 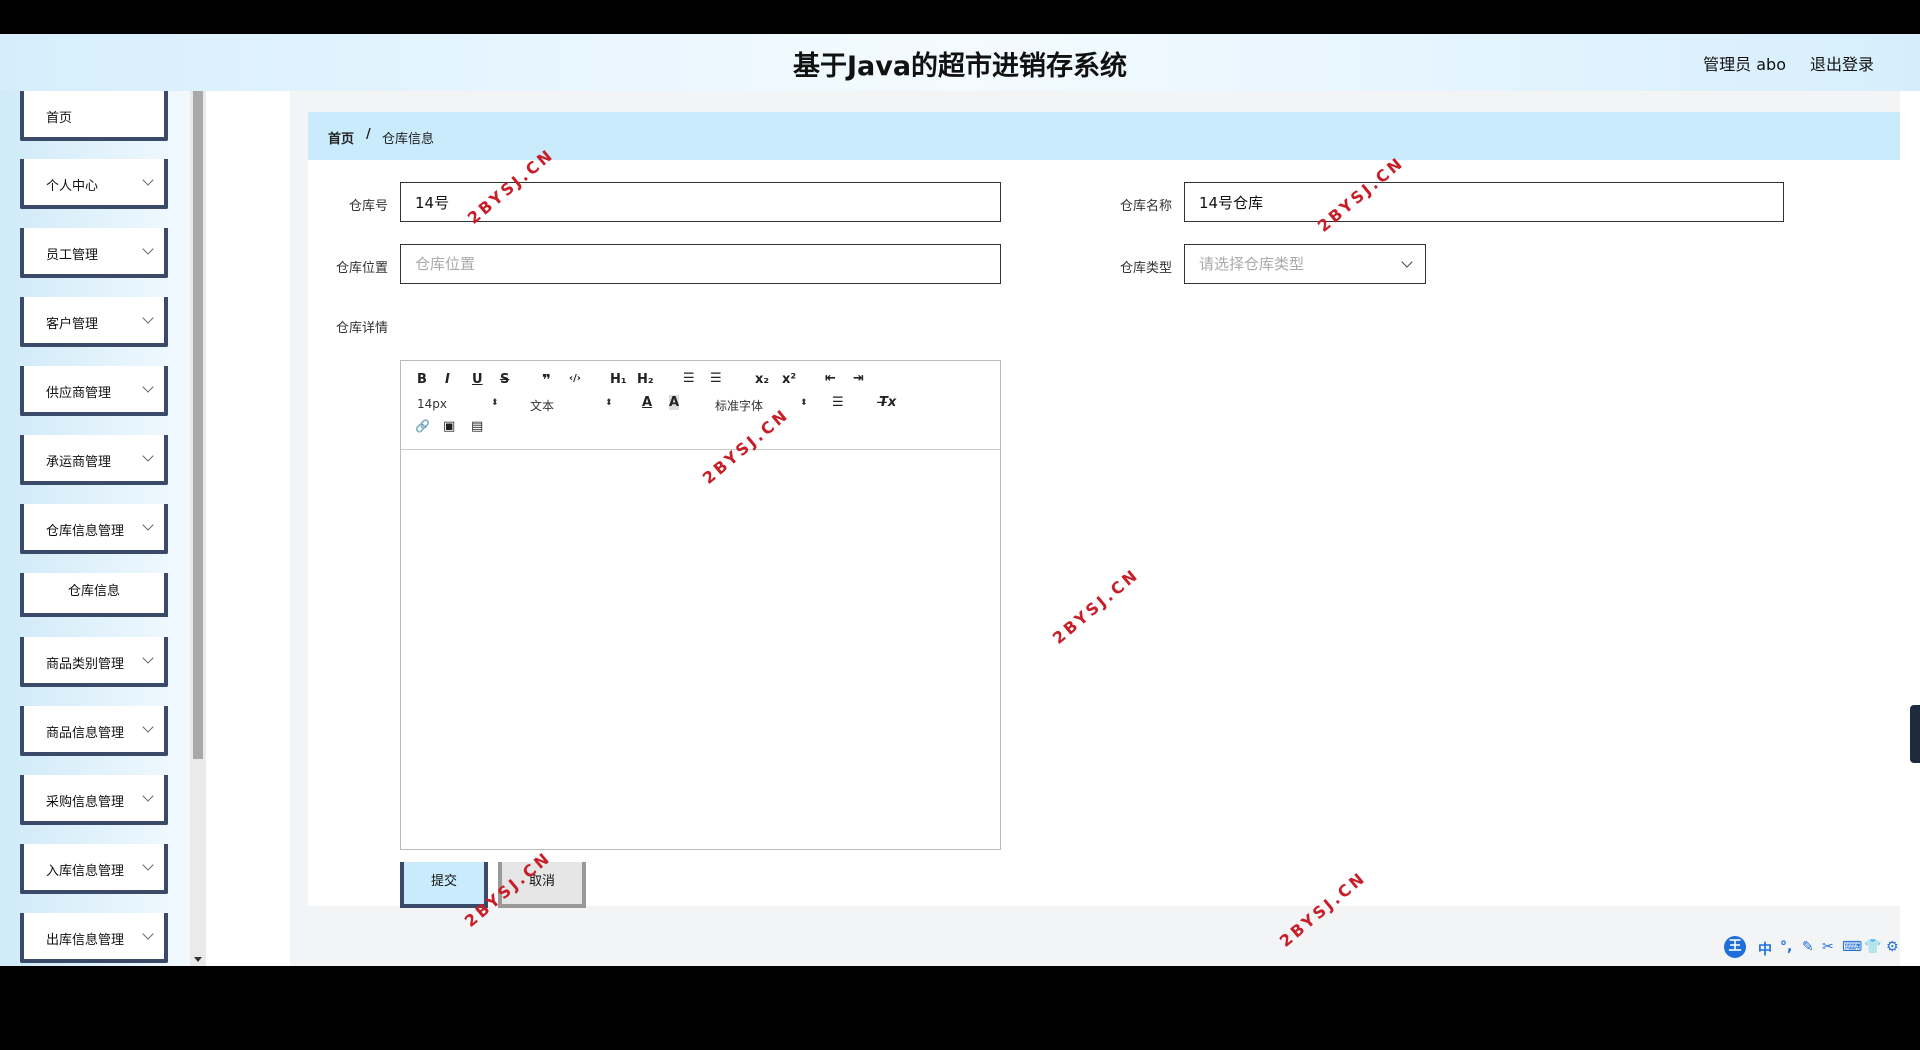 What do you see at coordinates (1872, 947) in the screenshot?
I see `ime-skin-icon: 👕` at bounding box center [1872, 947].